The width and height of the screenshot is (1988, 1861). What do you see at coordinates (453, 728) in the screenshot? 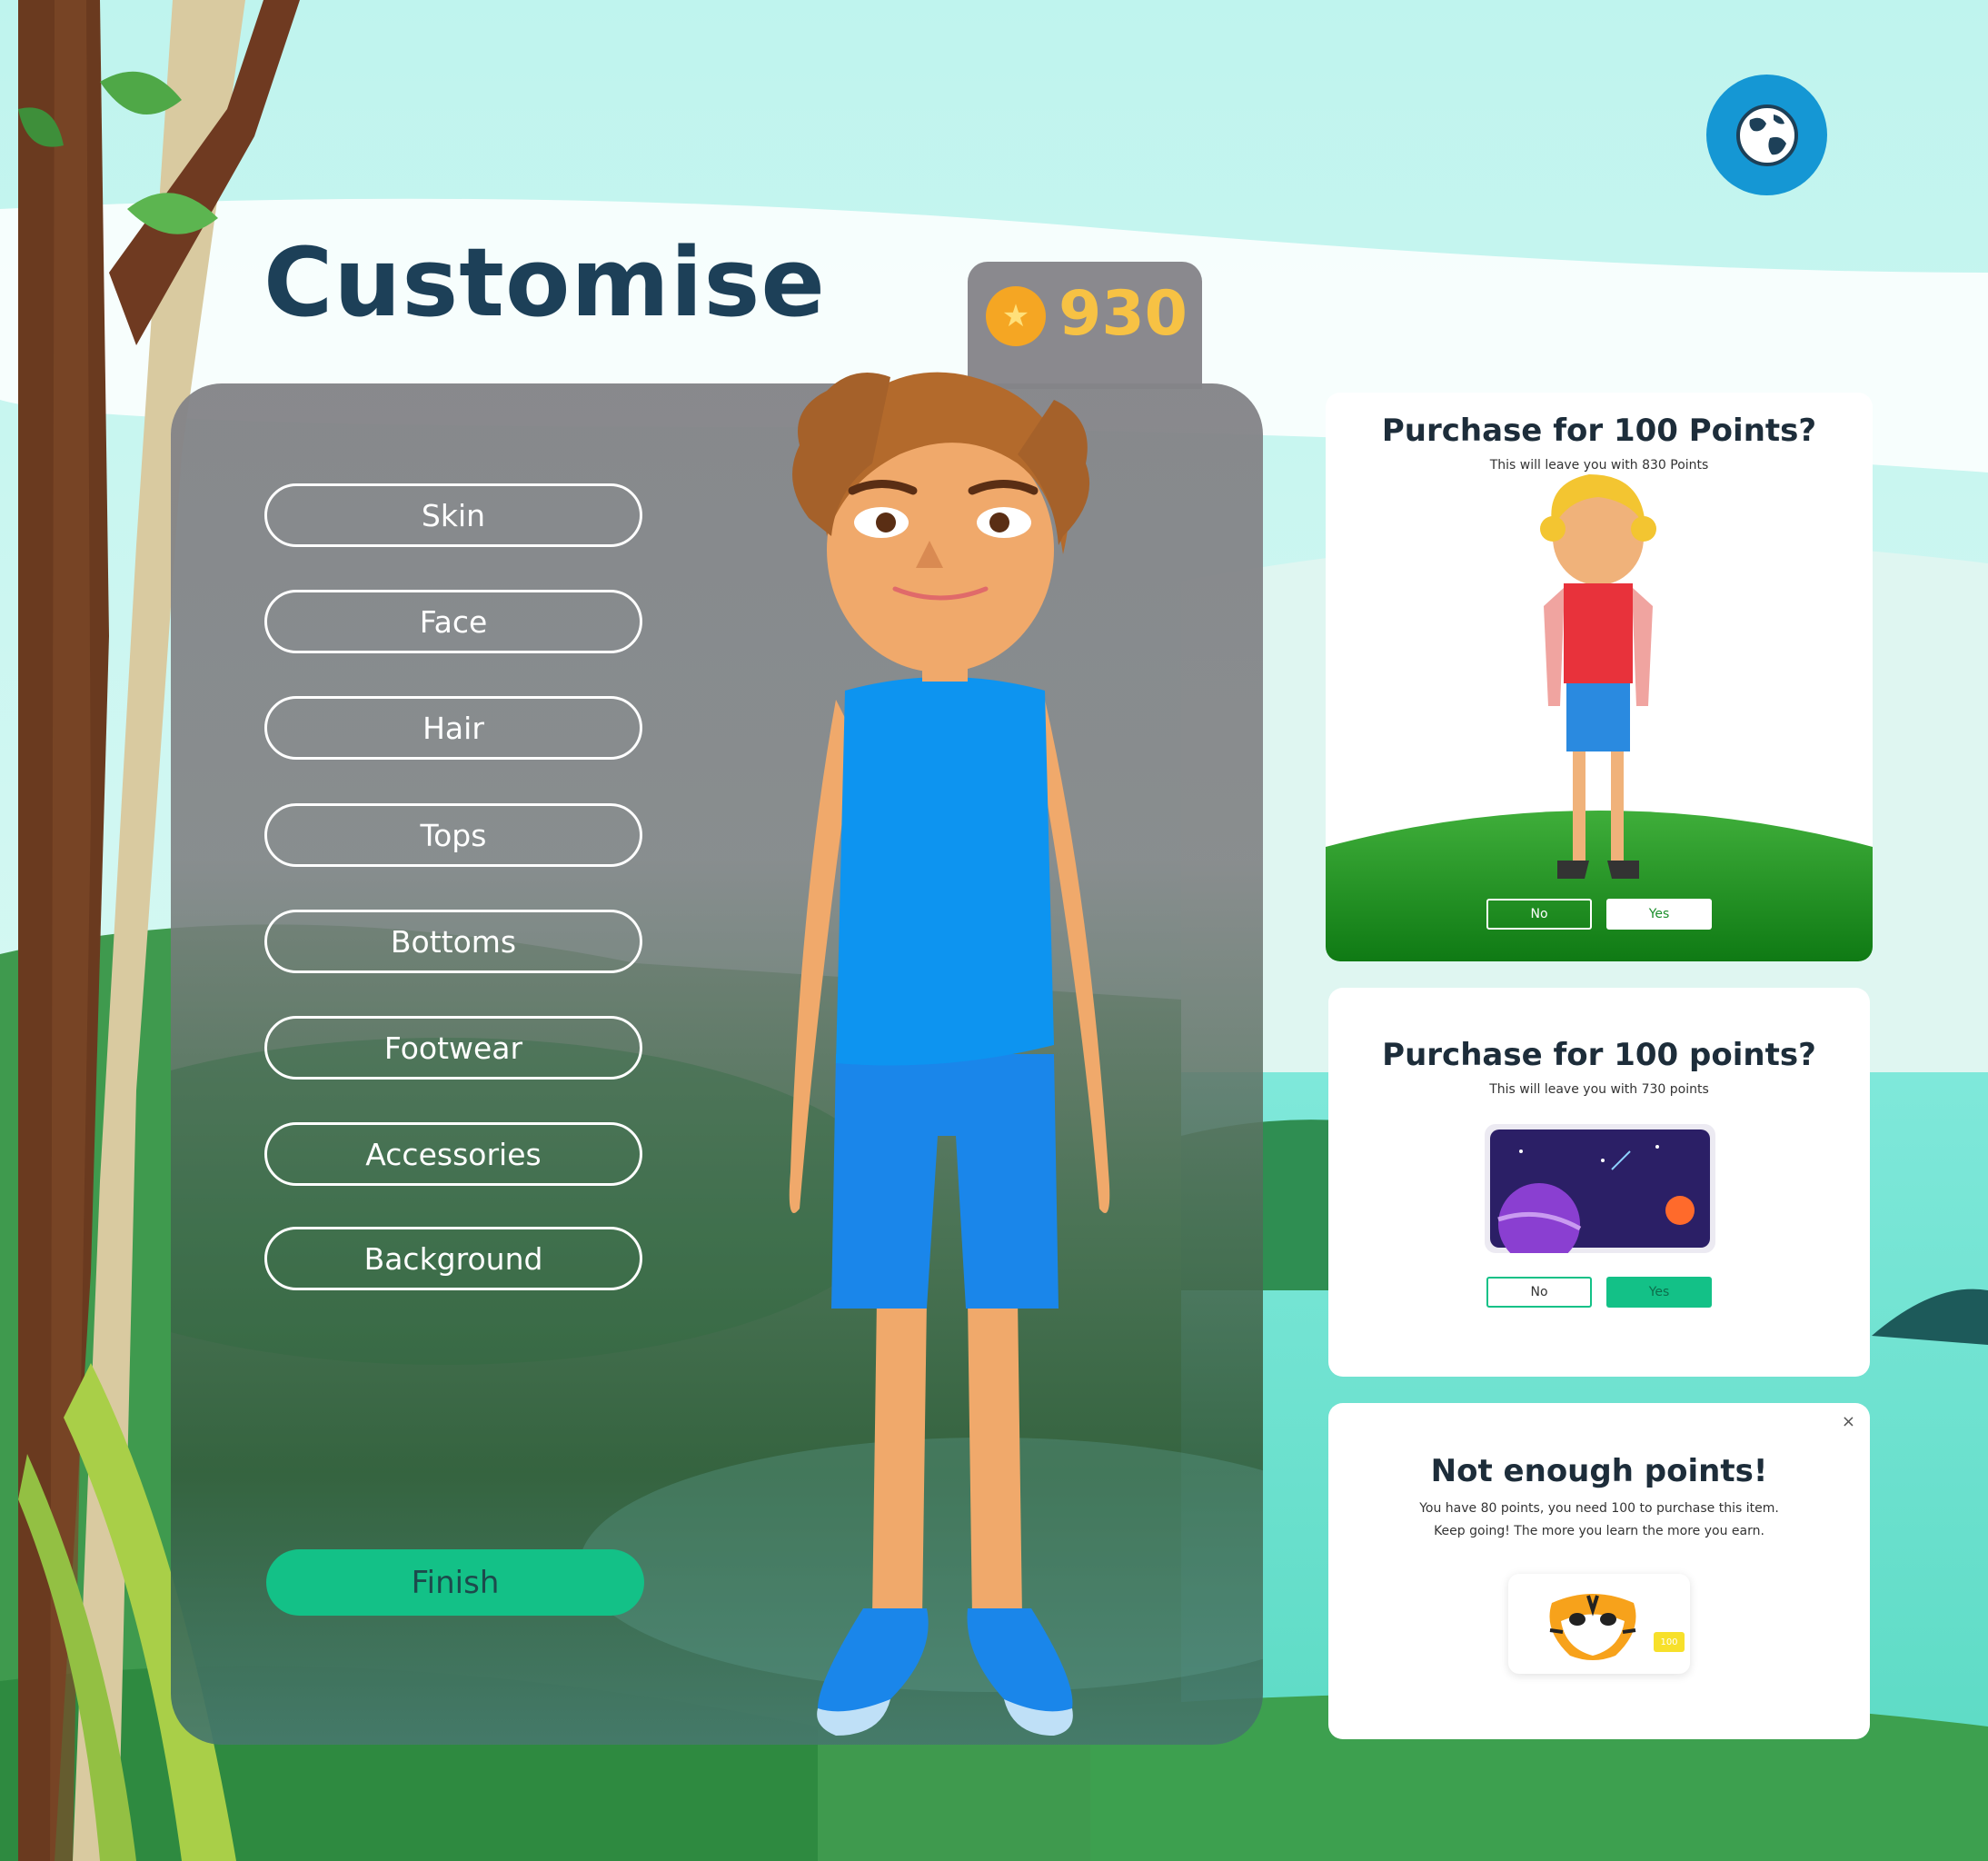
I see `category-hair-button: Hair` at bounding box center [453, 728].